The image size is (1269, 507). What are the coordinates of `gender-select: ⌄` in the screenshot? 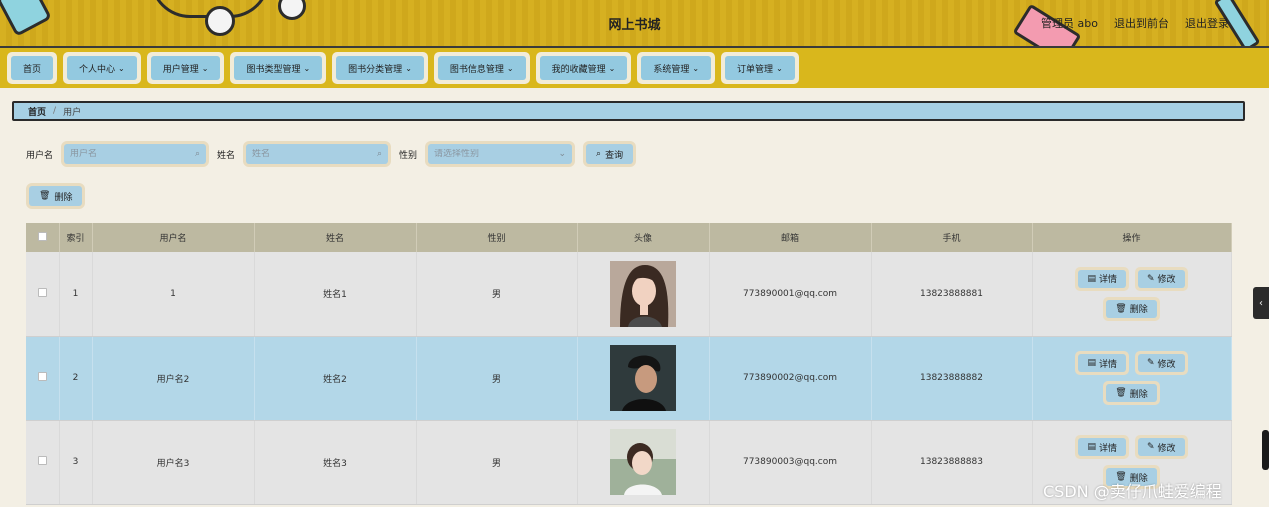 It's located at (500, 154).